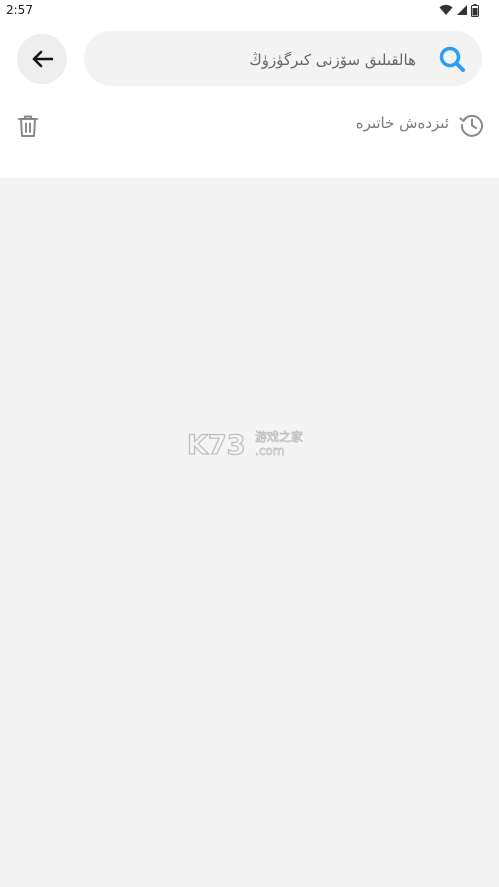 Image resolution: width=499 pixels, height=887 pixels. What do you see at coordinates (475, 10) in the screenshot?
I see `battery-icon` at bounding box center [475, 10].